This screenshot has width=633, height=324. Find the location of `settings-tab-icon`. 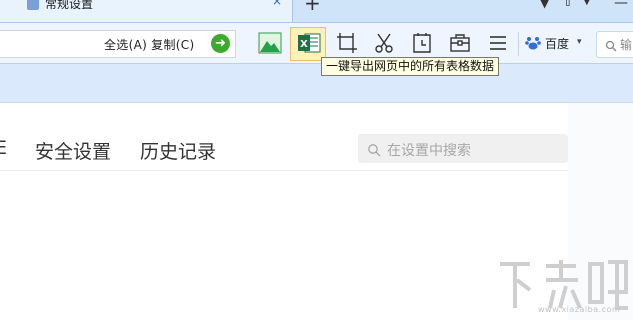

settings-tab-icon is located at coordinates (33, 5).